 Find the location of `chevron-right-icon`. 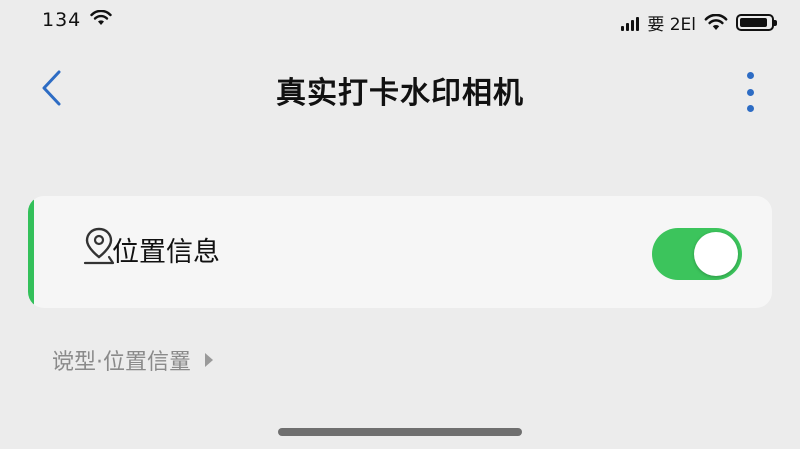

chevron-right-icon is located at coordinates (209, 360).